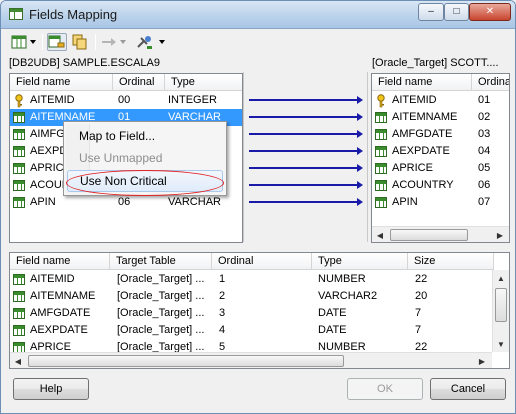  I want to click on copy-mapping-button, so click(80, 42).